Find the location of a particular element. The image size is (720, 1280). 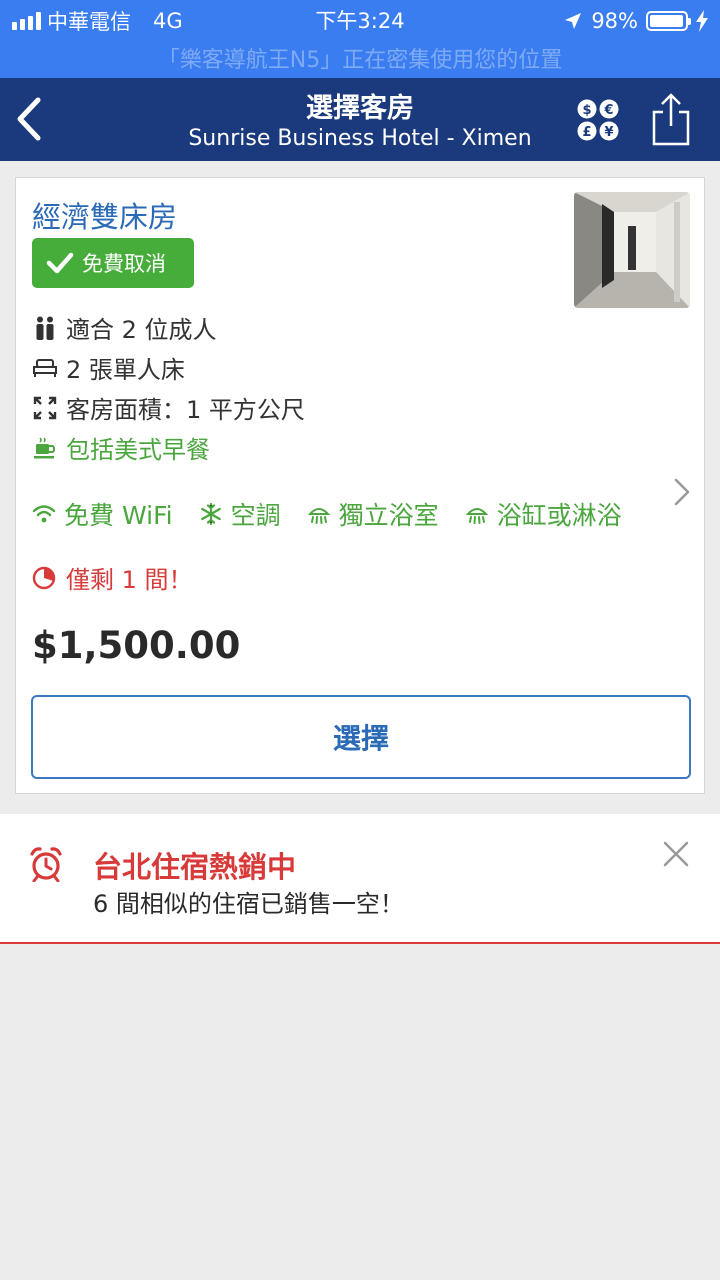

people-icon is located at coordinates (45, 328).